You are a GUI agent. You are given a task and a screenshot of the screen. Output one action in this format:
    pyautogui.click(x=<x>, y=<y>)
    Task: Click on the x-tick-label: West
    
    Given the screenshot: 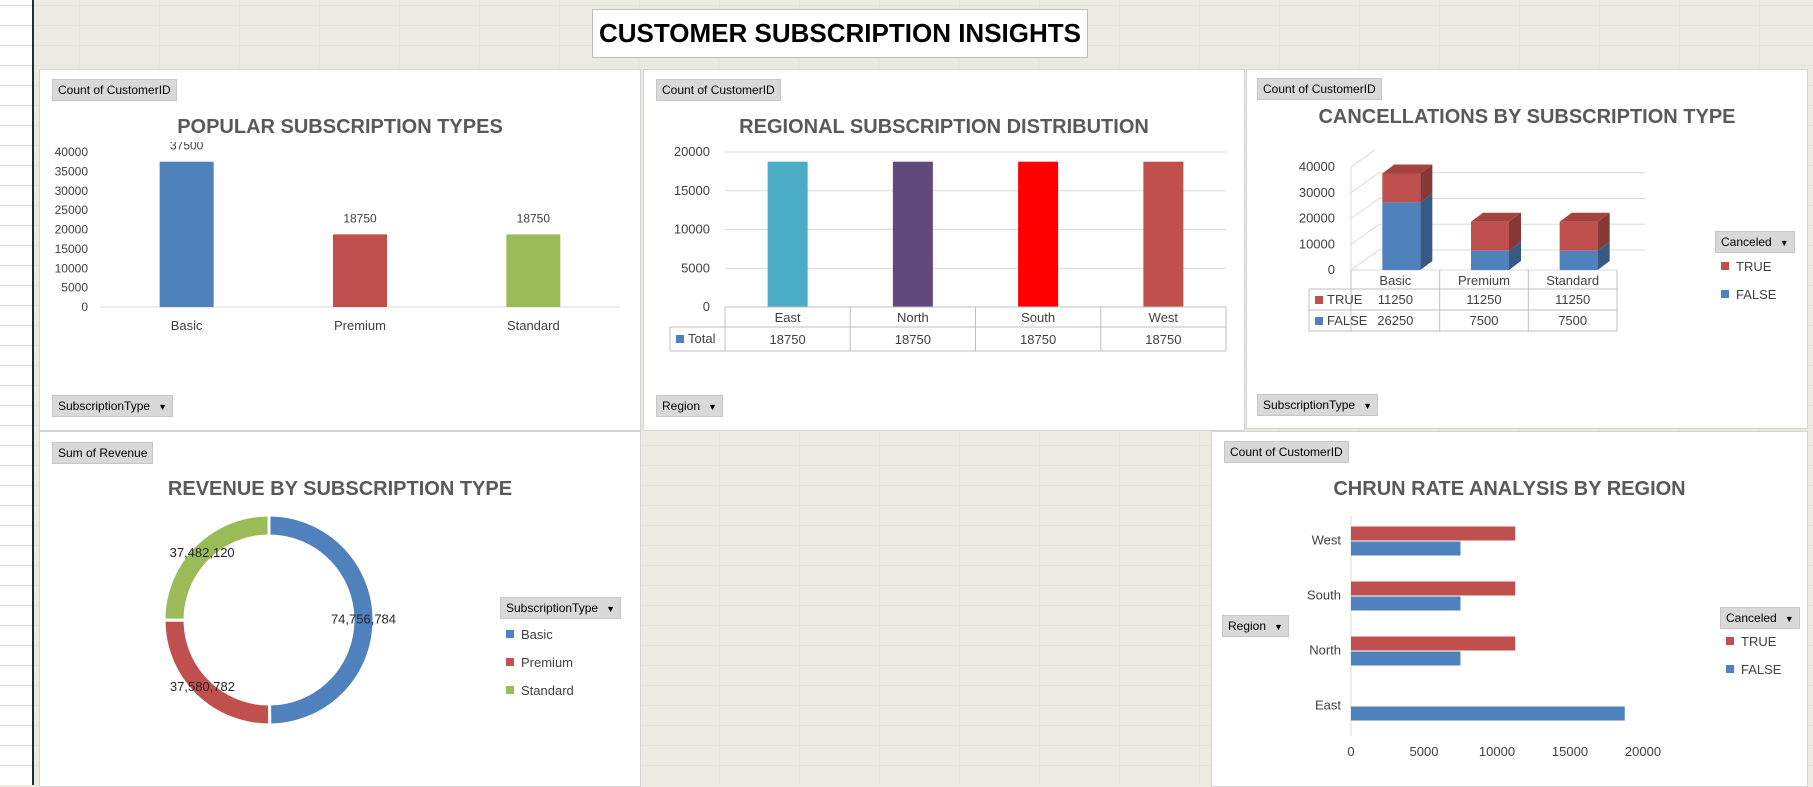 What is the action you would take?
    pyautogui.click(x=1164, y=317)
    